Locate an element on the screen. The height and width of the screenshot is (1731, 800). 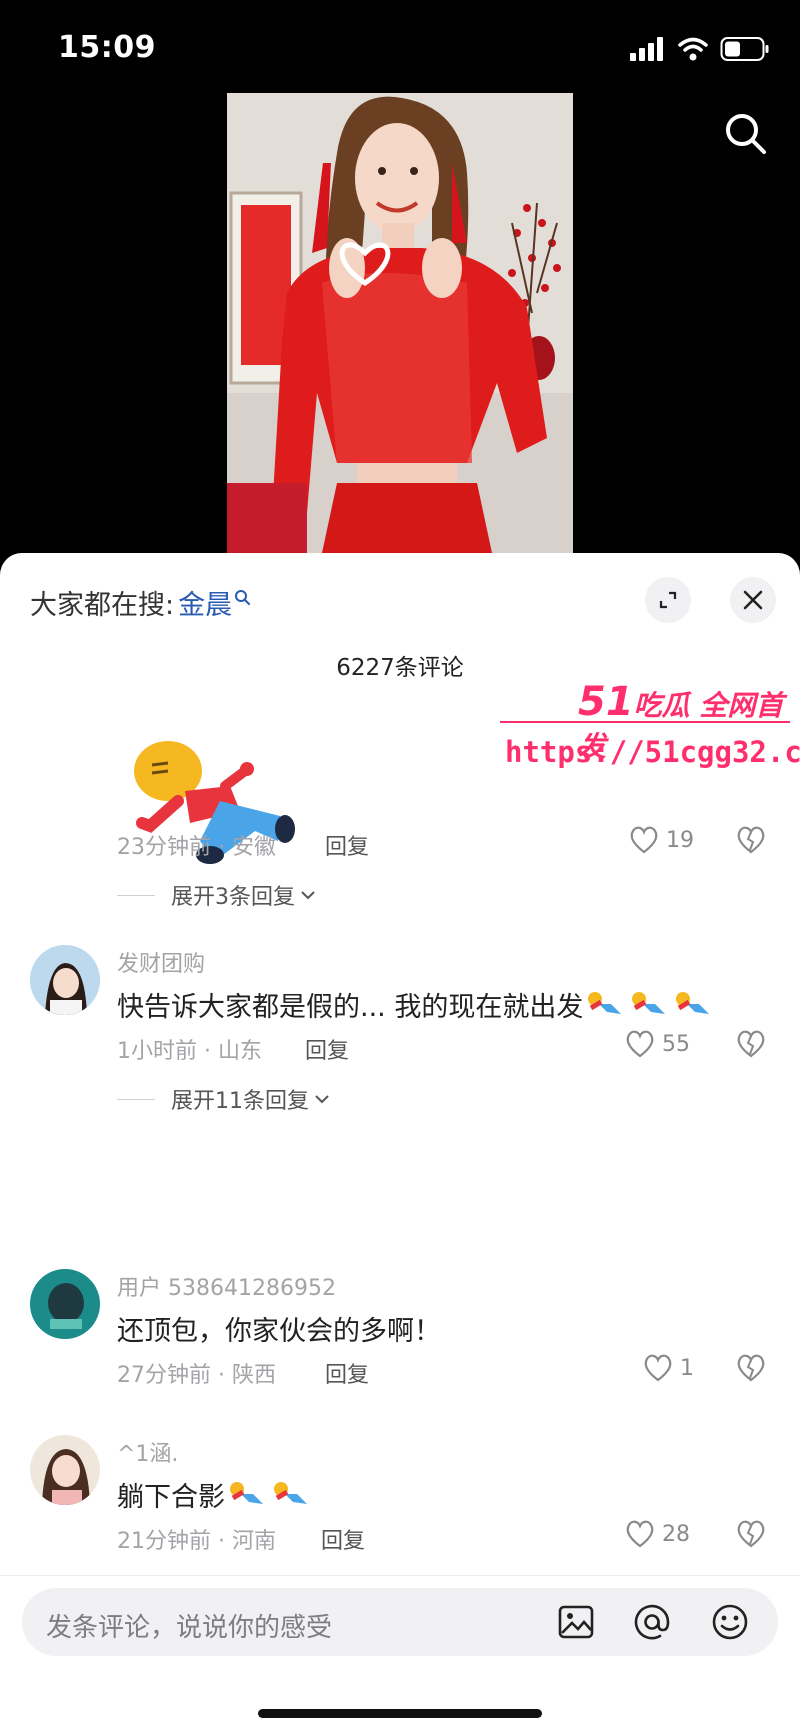
search-icon is located at coordinates (746, 134).